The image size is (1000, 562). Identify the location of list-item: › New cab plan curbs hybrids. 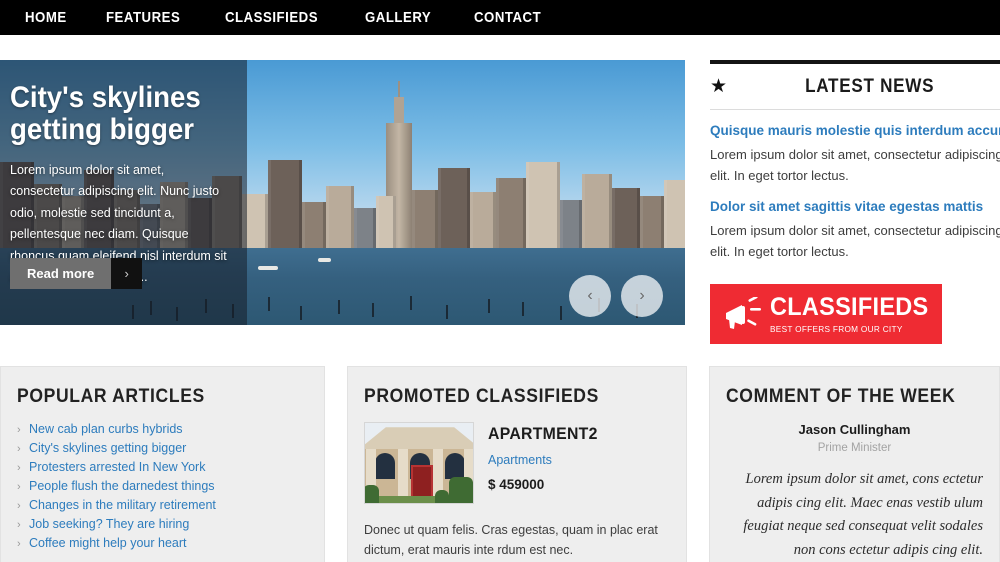
(162, 429).